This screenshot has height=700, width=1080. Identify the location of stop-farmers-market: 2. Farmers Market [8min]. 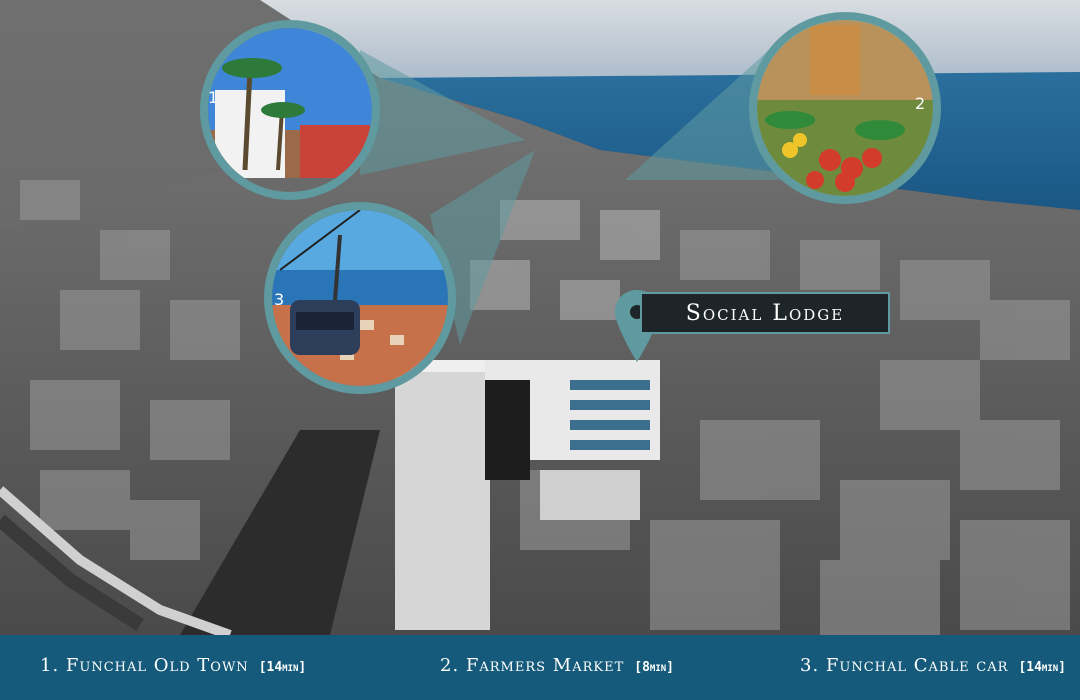
(557, 665).